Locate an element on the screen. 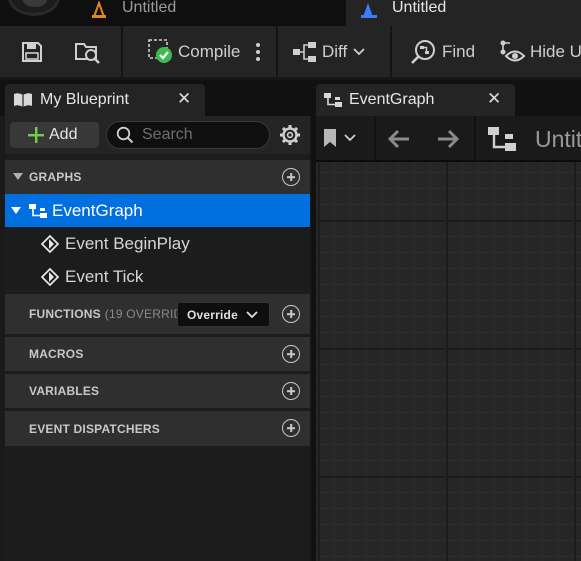  compile-options-button is located at coordinates (258, 52).